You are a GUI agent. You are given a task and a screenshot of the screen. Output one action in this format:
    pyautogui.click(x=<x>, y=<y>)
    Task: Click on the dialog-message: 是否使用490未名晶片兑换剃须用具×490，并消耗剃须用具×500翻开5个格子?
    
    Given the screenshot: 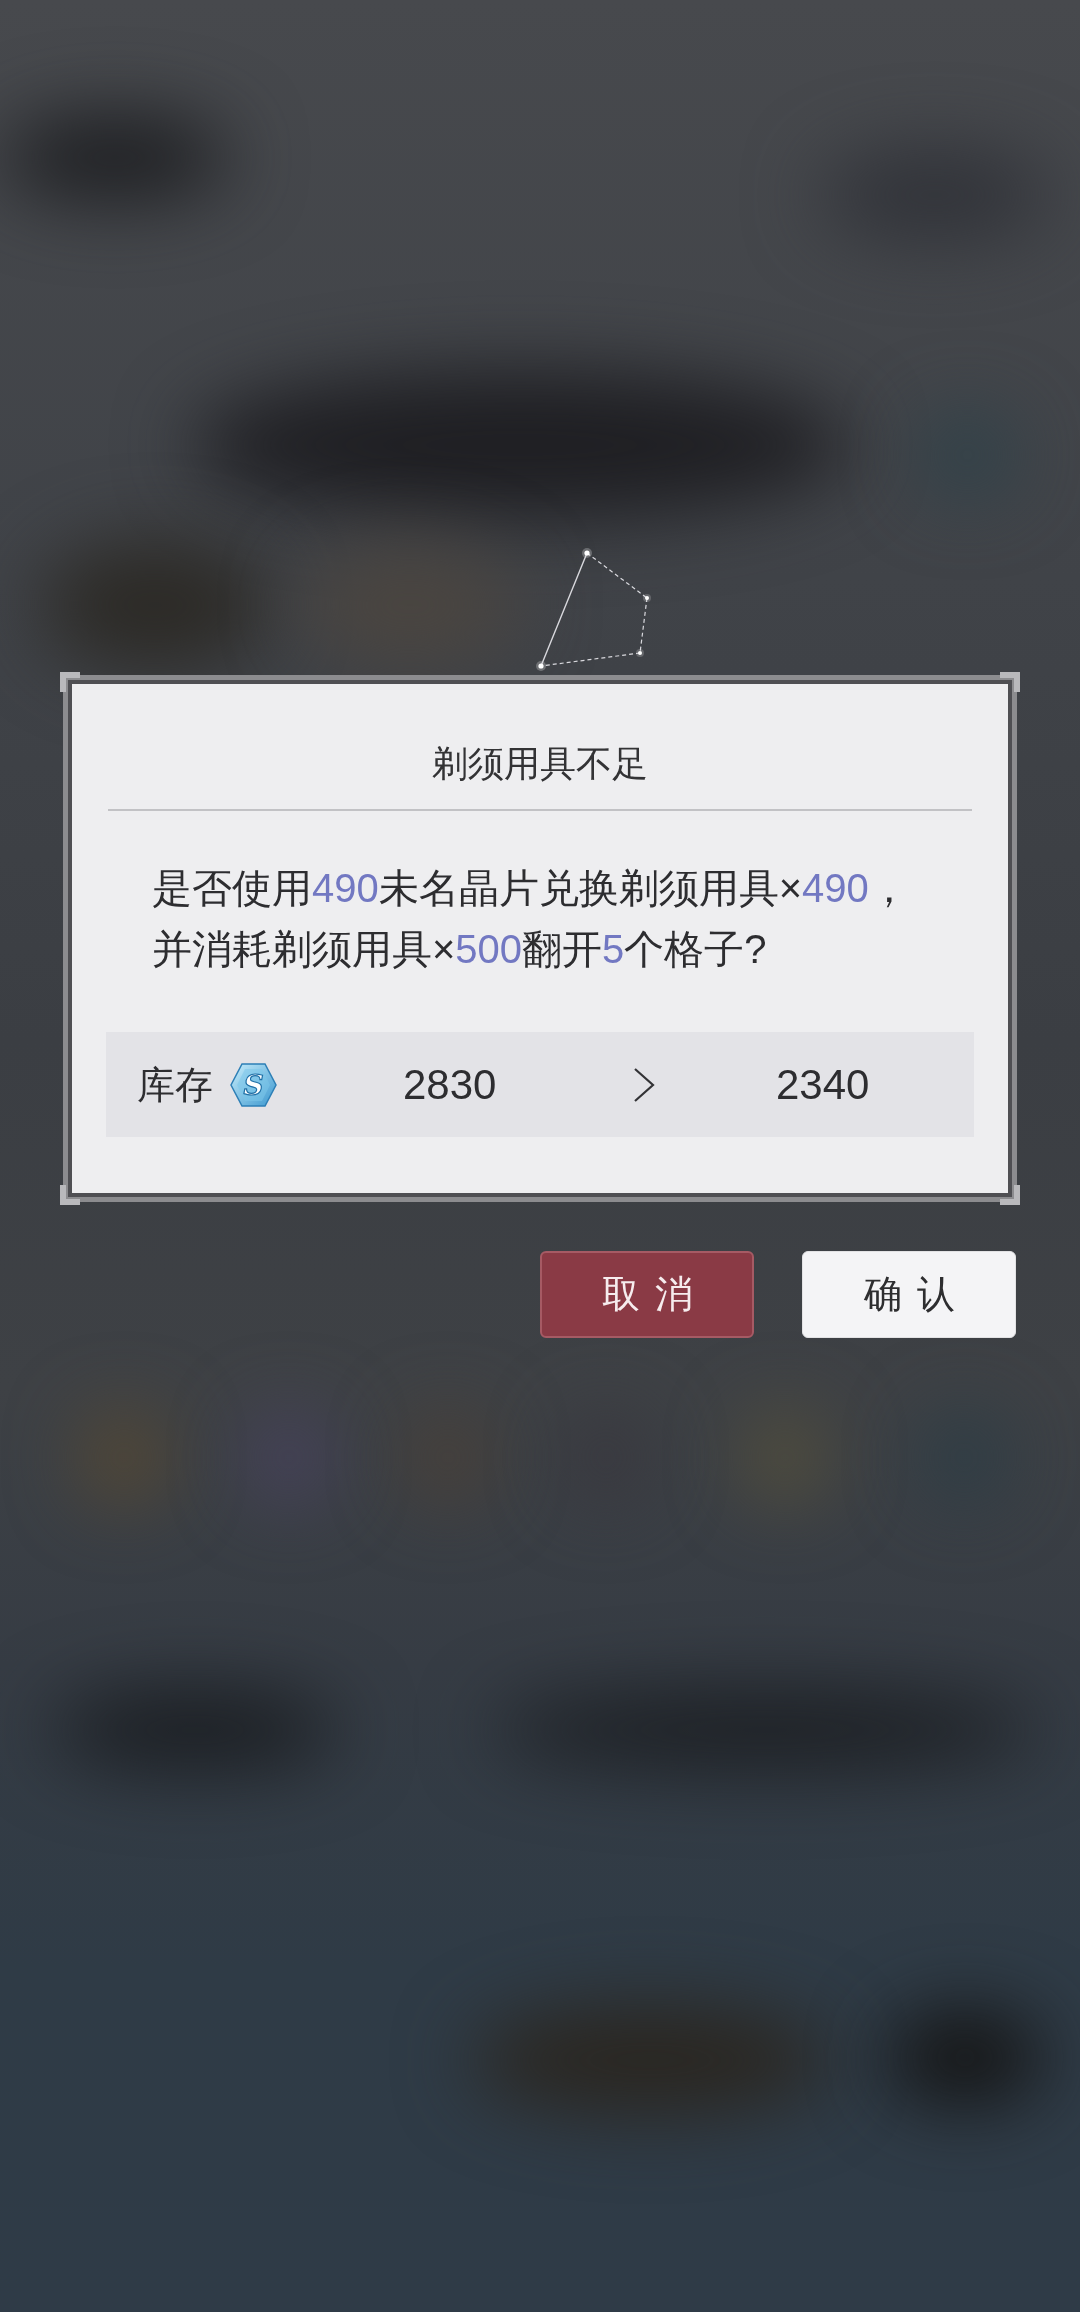 What is the action you would take?
    pyautogui.click(x=531, y=919)
    